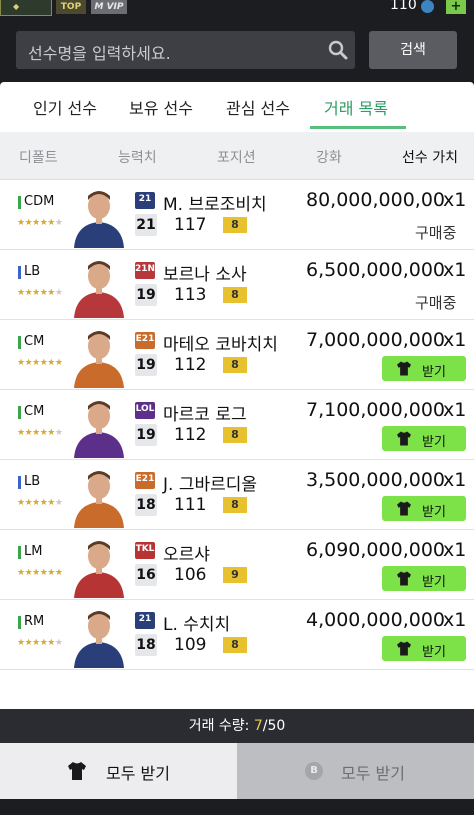 Image resolution: width=474 pixels, height=815 pixels. What do you see at coordinates (145, 550) in the screenshot?
I see `season-badge: TKL` at bounding box center [145, 550].